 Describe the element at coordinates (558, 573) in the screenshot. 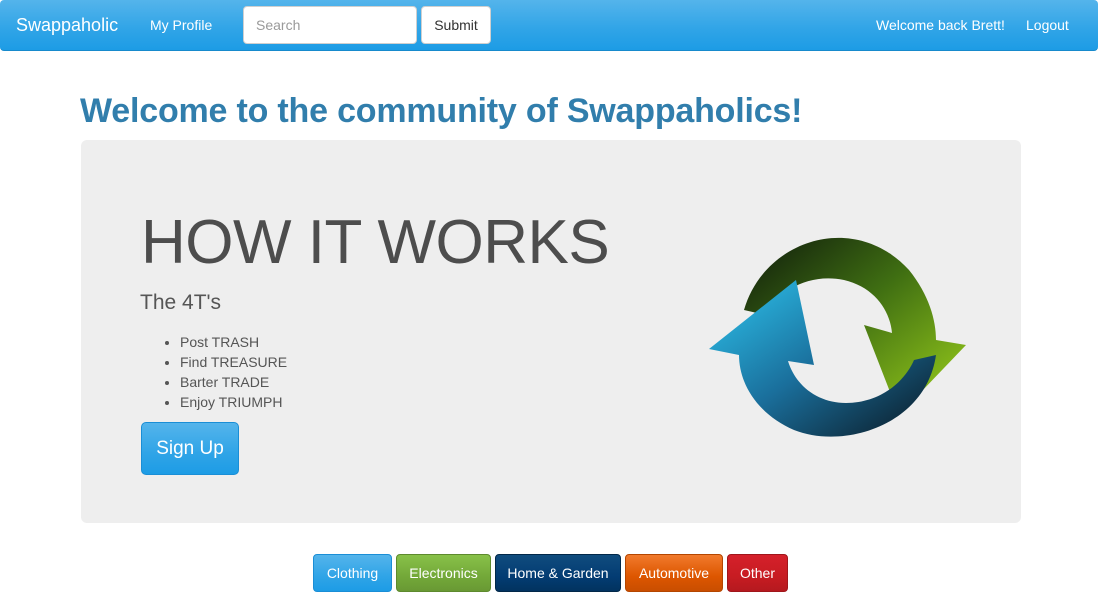

I see `category-home-garden-button: Home & Garden` at that location.